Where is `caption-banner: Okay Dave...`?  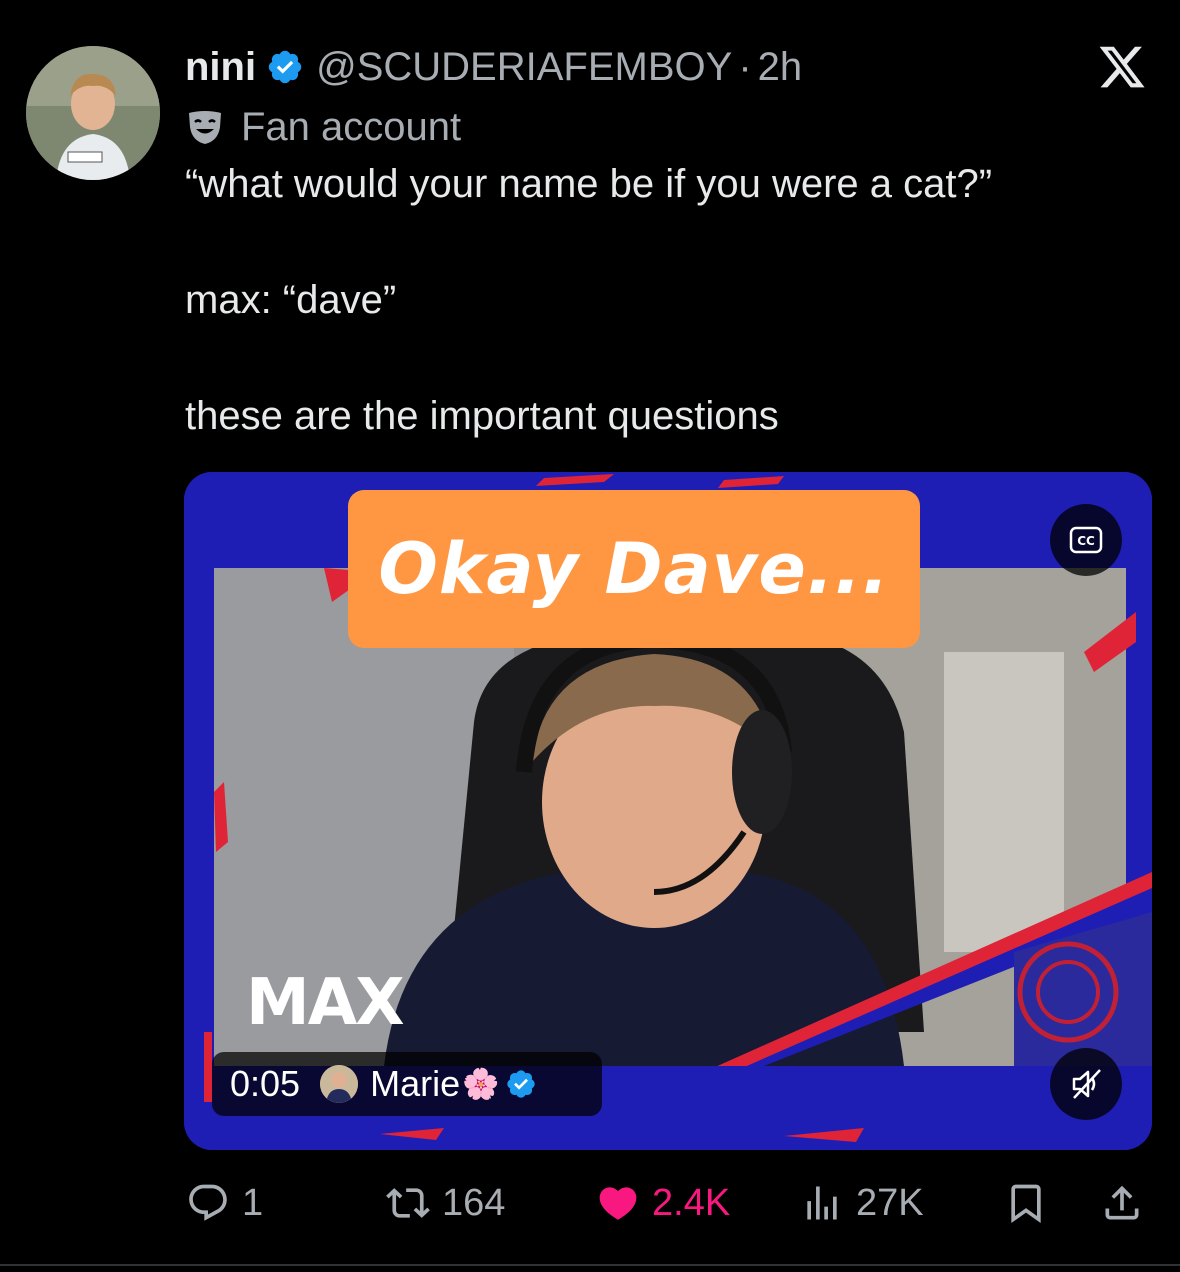 caption-banner: Okay Dave... is located at coordinates (634, 569).